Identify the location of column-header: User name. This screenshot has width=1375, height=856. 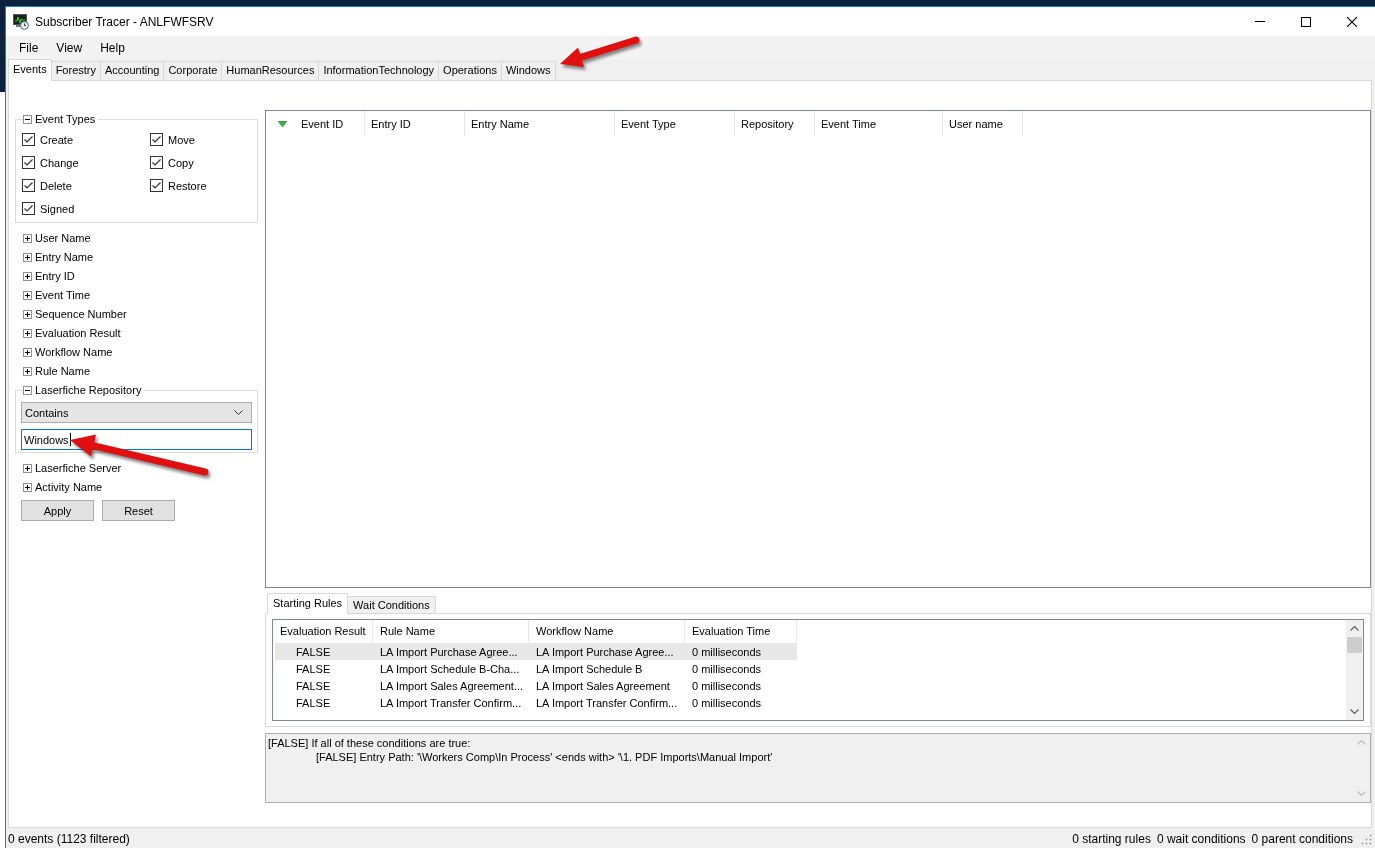
(983, 123).